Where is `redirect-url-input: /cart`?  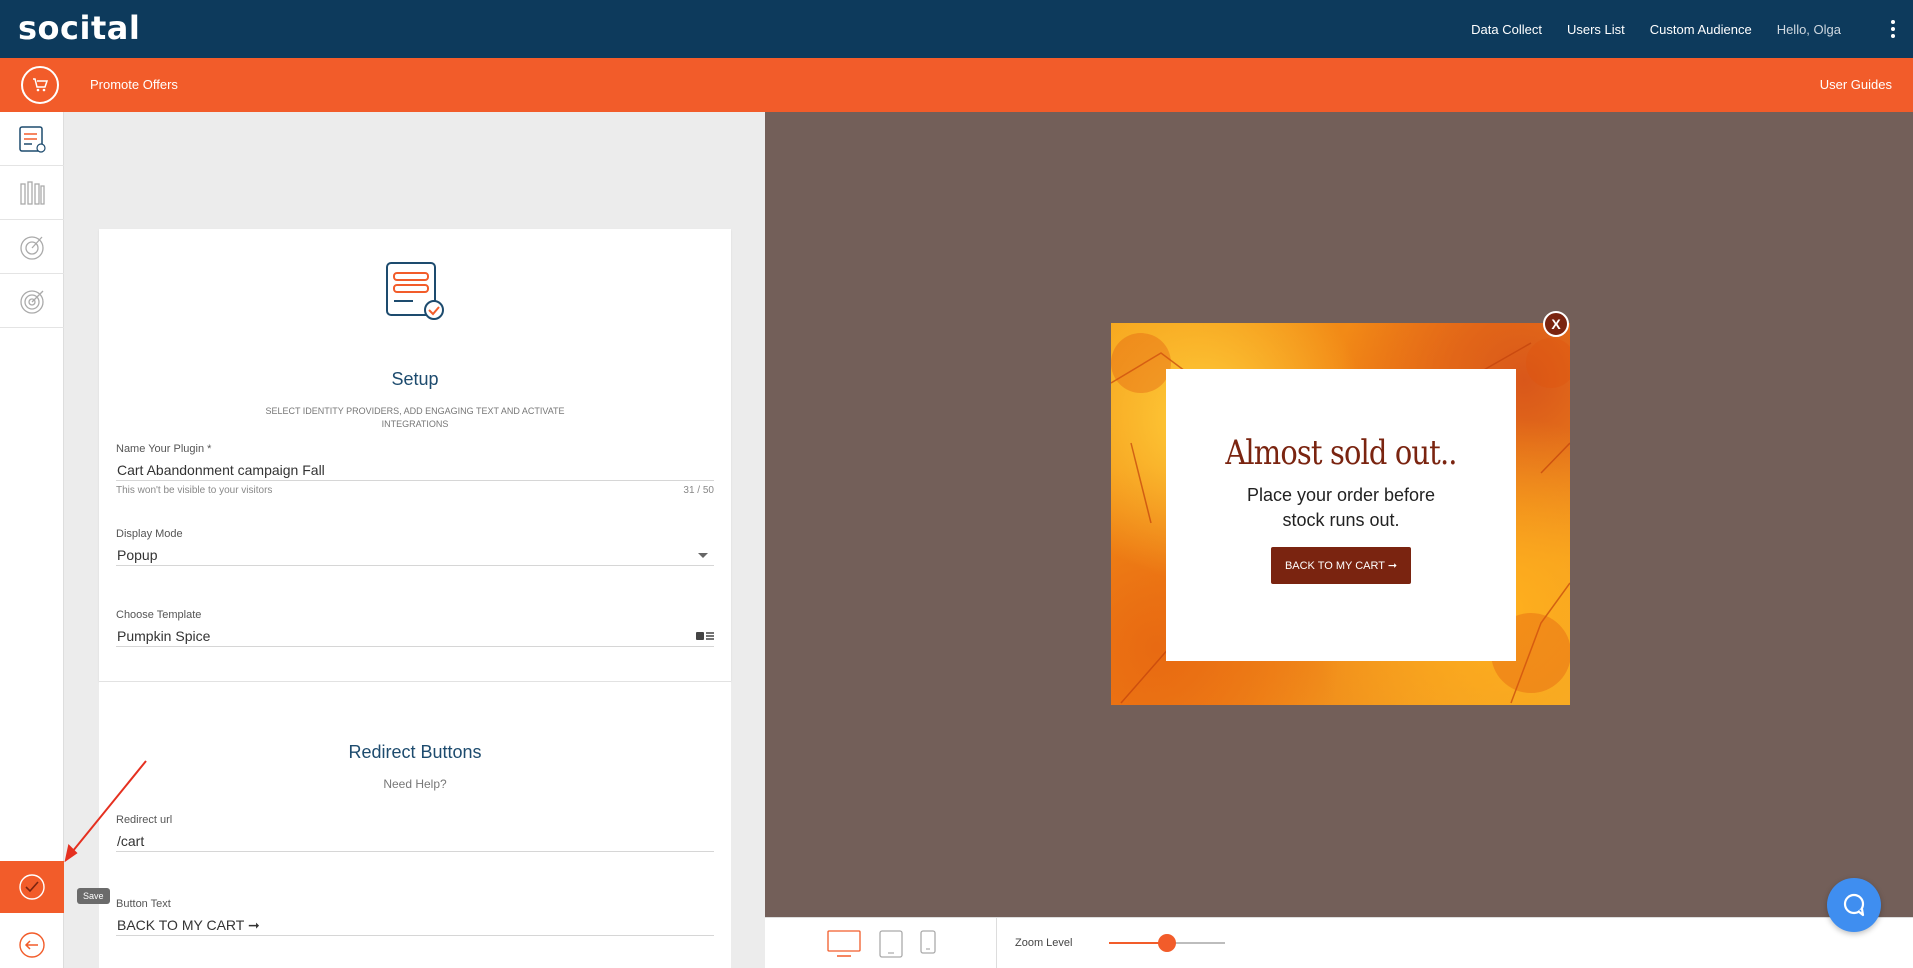 redirect-url-input: /cart is located at coordinates (415, 839).